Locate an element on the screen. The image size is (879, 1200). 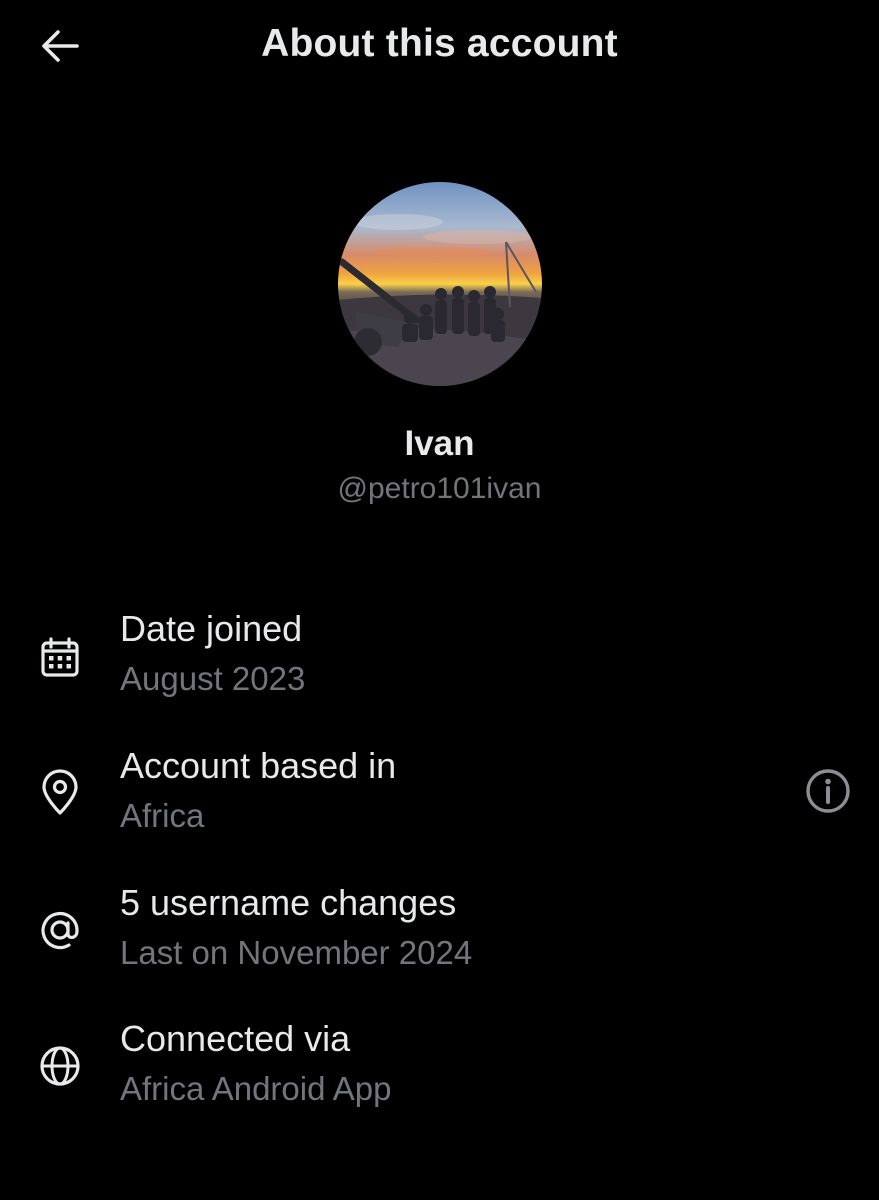
globe-icon is located at coordinates (60, 1066).